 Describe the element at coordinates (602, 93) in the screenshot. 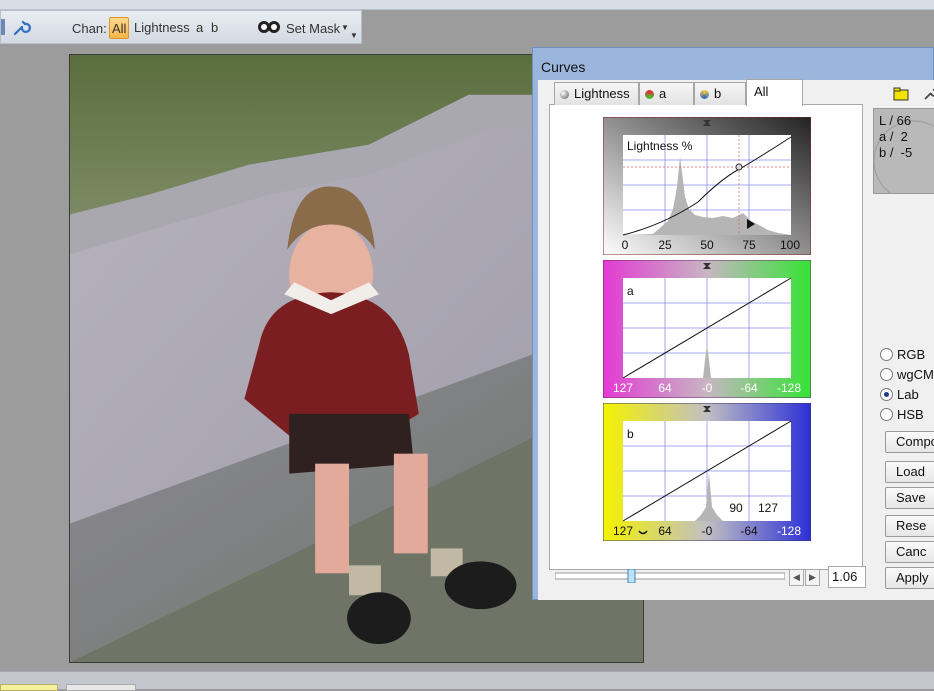

I see `tab-label: Lightness` at that location.